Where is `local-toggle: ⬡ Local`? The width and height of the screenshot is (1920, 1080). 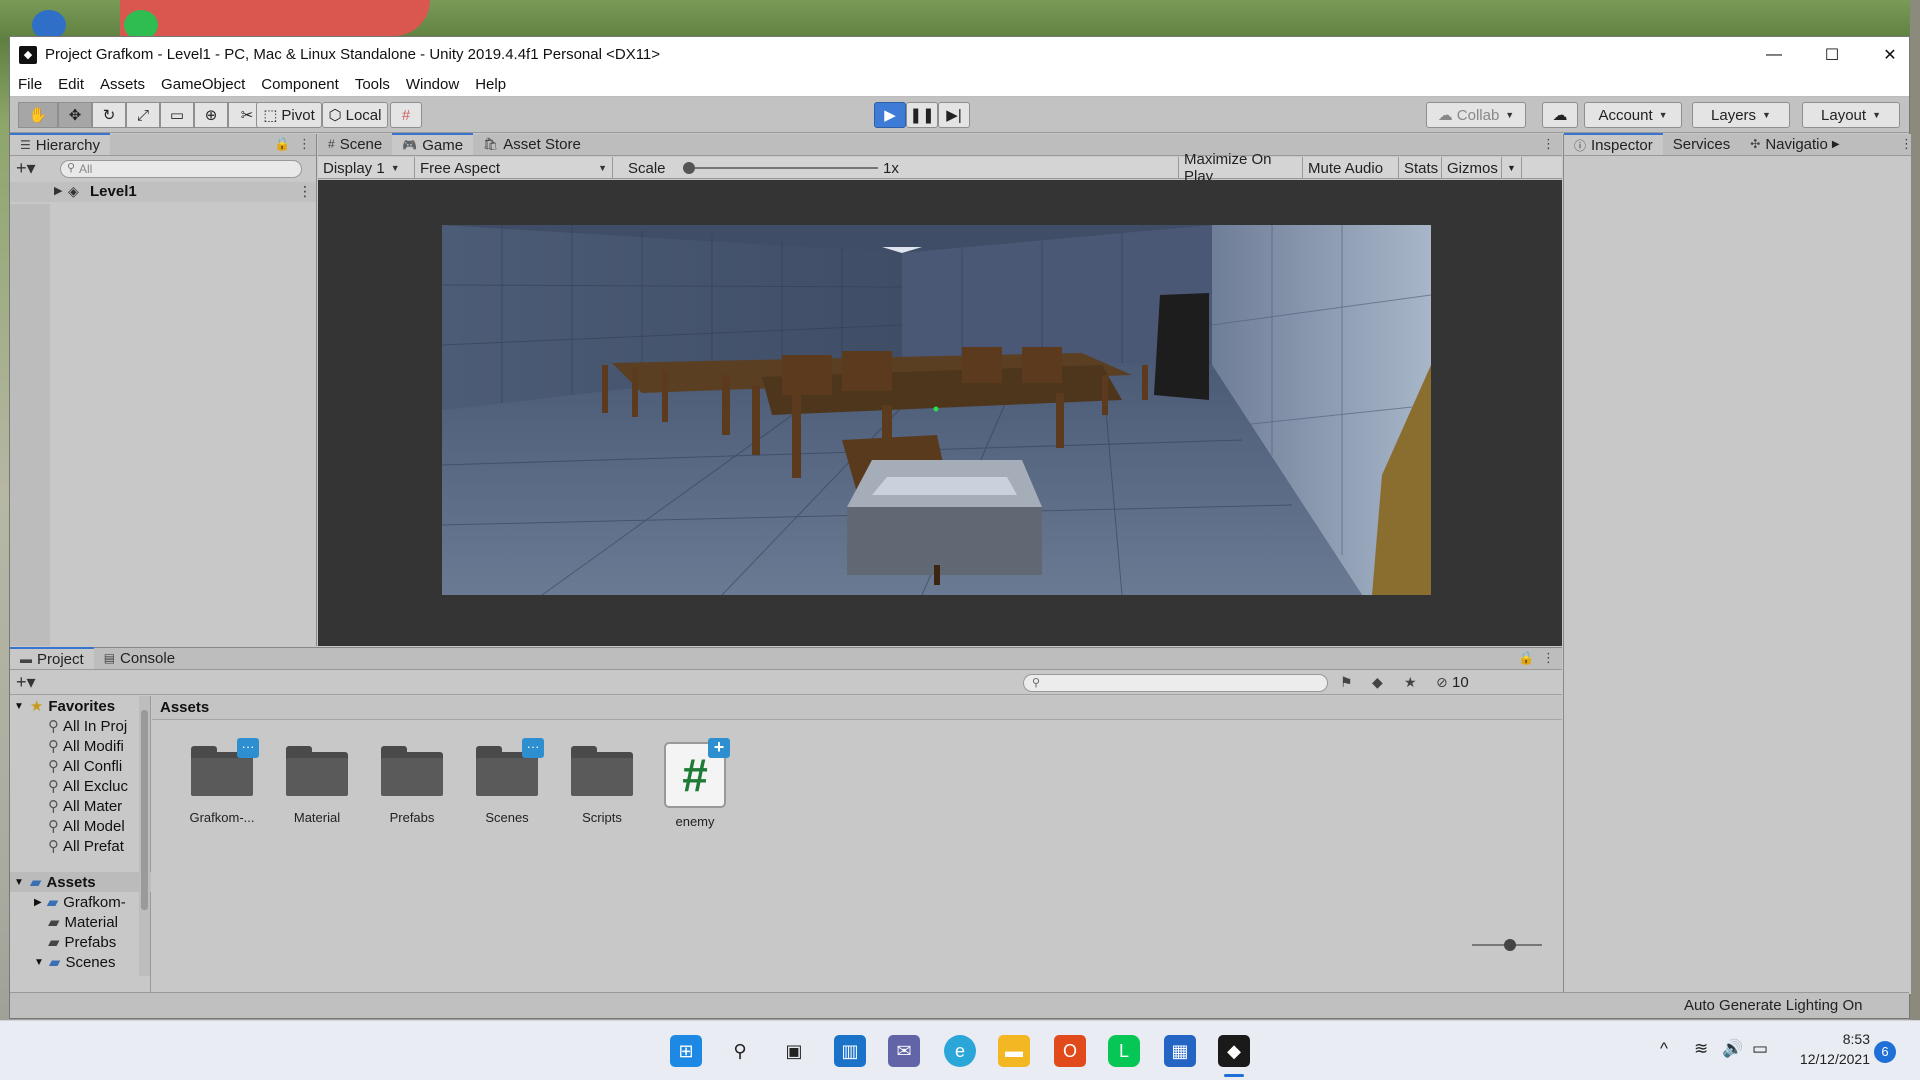 local-toggle: ⬡ Local is located at coordinates (355, 115).